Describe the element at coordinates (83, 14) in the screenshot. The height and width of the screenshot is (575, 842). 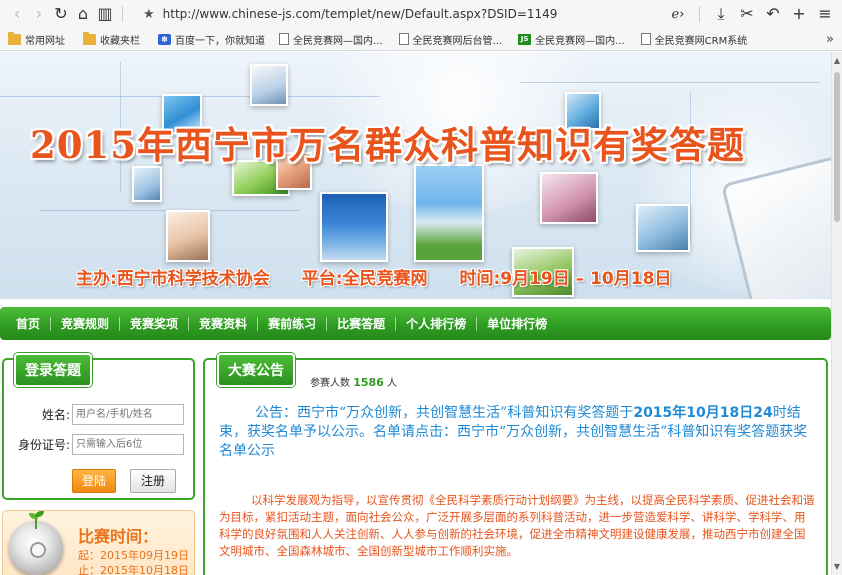
I see `home-icon: ⌂` at that location.